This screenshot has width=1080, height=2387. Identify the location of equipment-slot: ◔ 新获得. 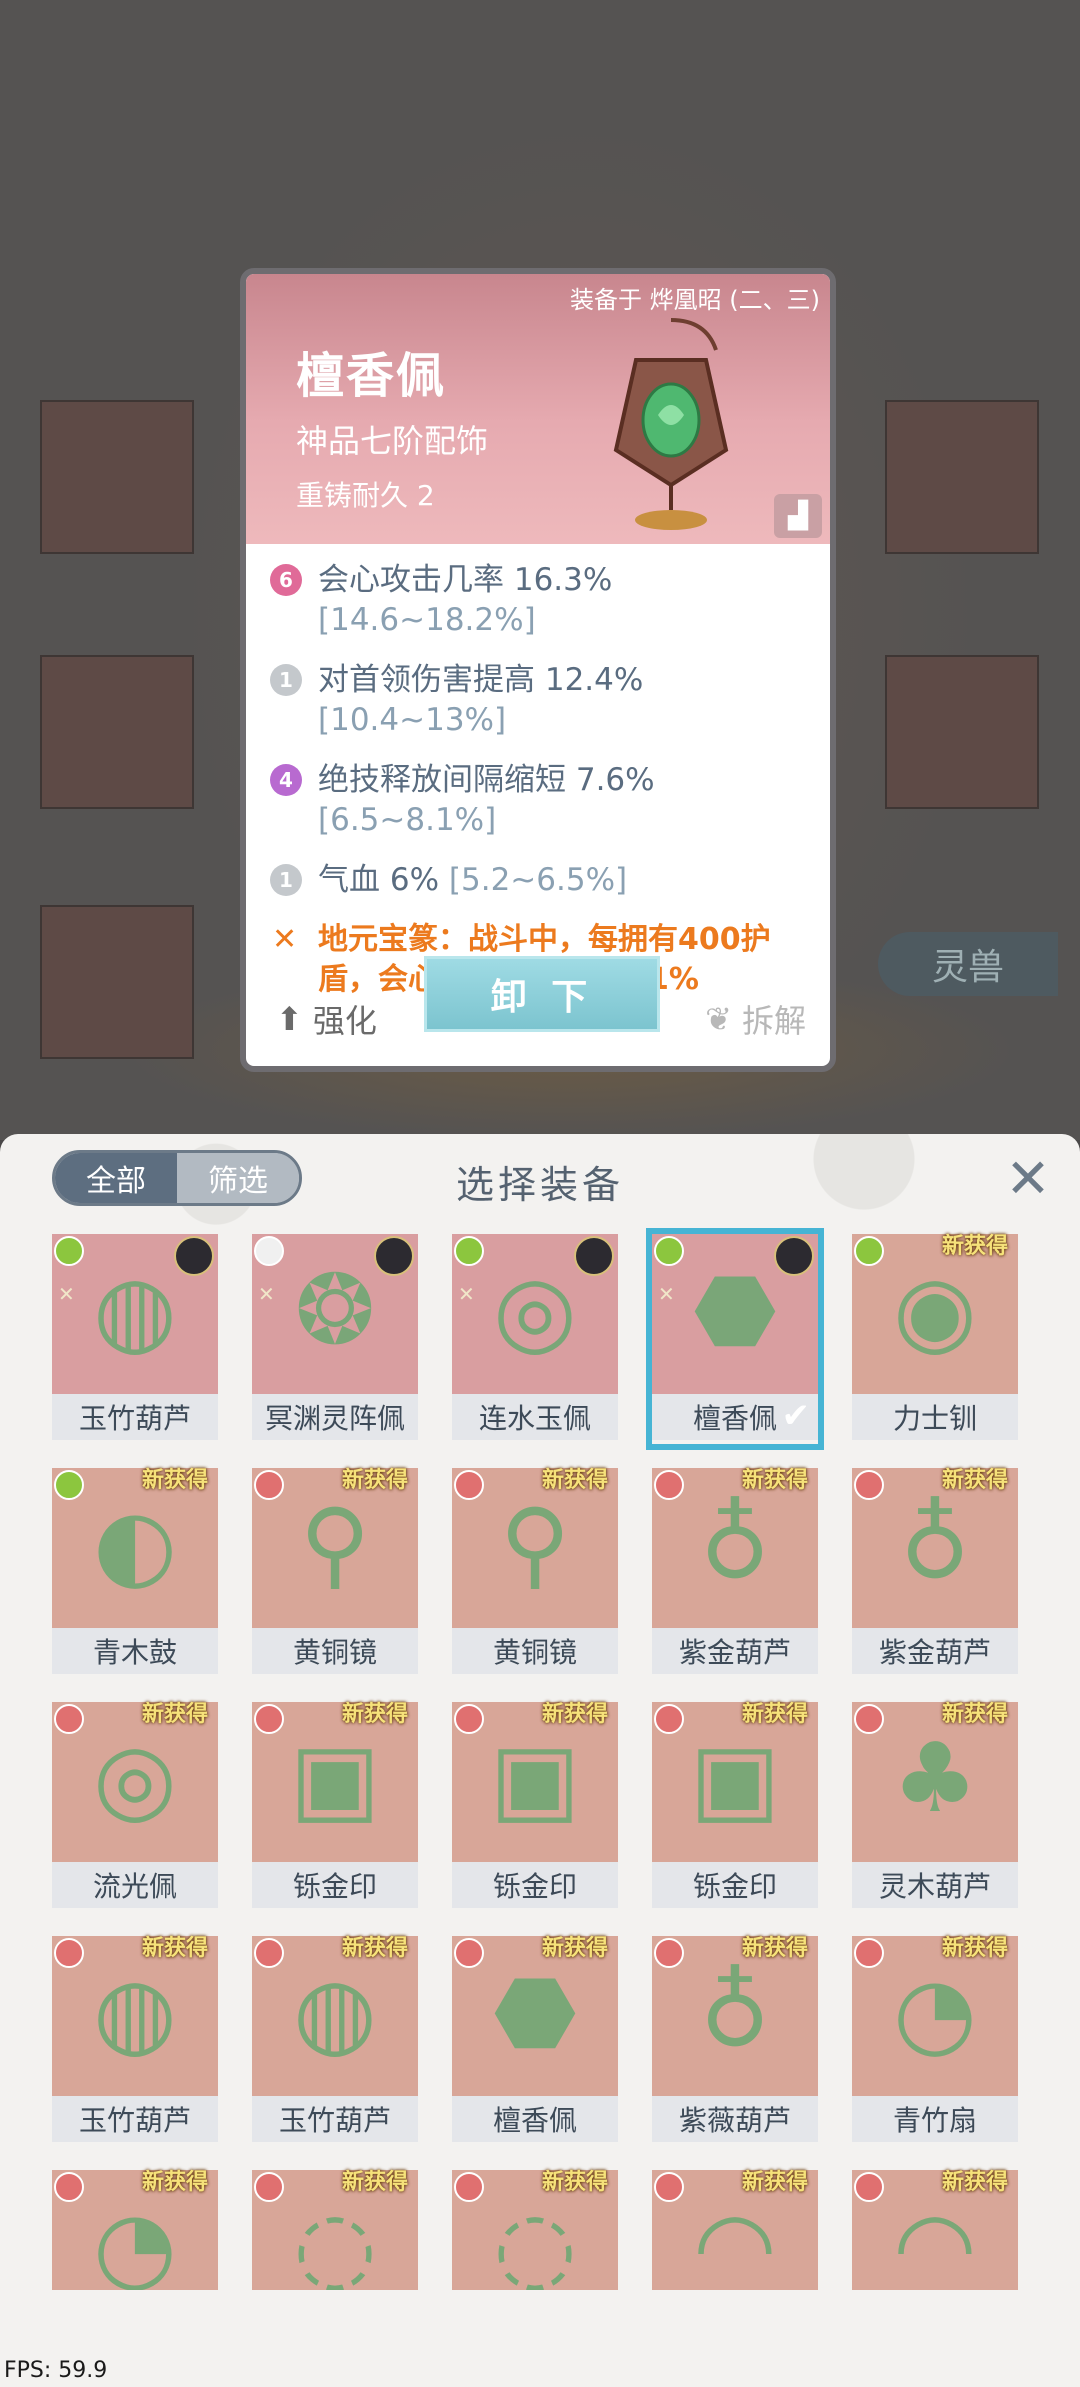
(135, 2230).